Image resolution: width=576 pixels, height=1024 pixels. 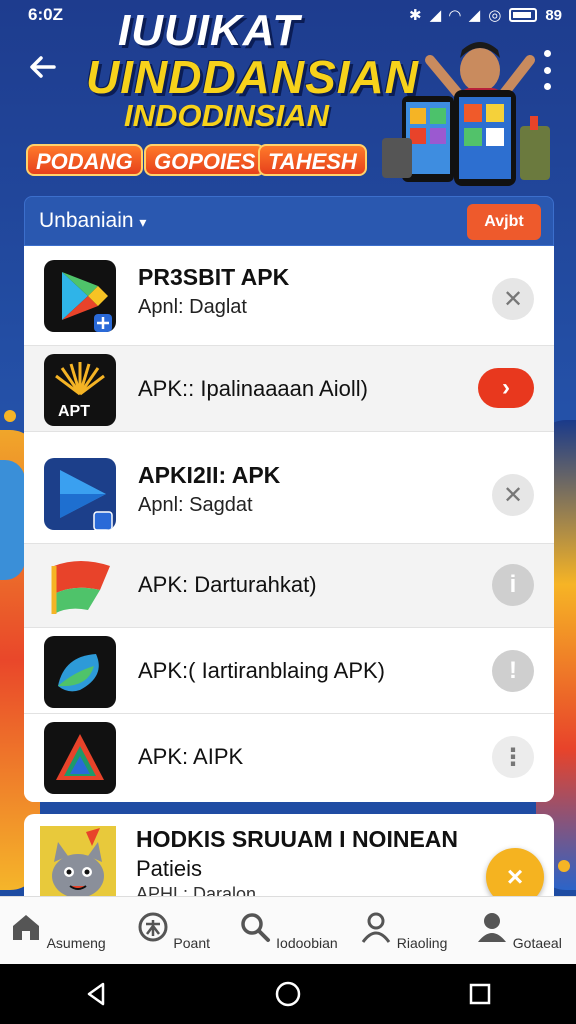 I want to click on more-vertical-icon: ⋮, so click(x=513, y=757).